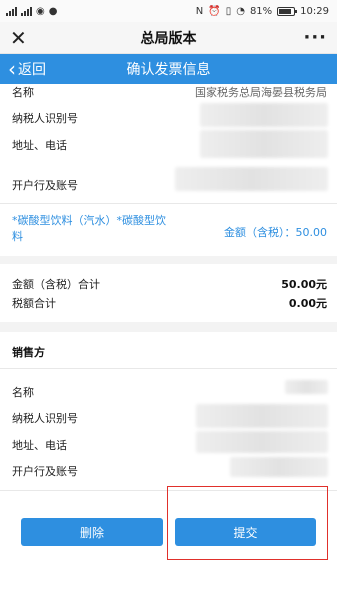 The width and height of the screenshot is (337, 600). I want to click on seller-name-label: 名称, so click(23, 392).